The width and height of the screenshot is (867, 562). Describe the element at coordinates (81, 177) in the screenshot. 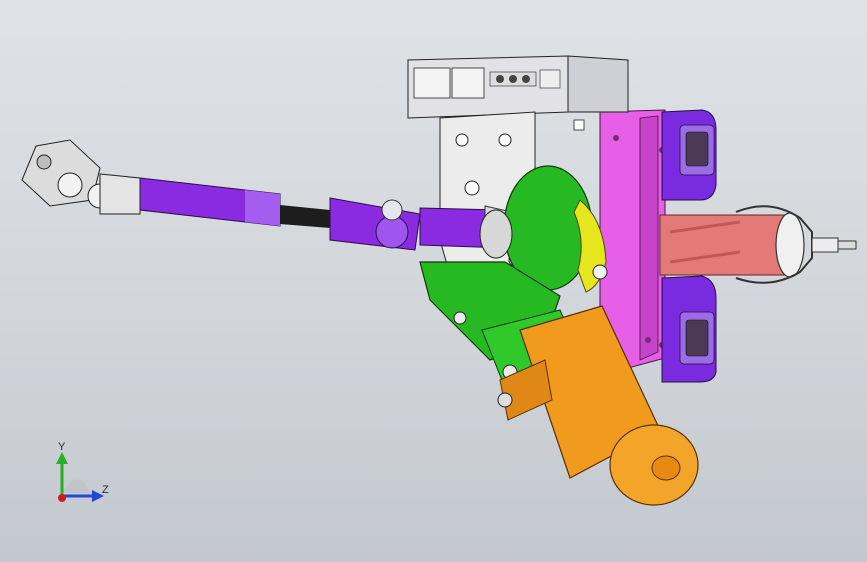

I see `universal-joint-left` at that location.